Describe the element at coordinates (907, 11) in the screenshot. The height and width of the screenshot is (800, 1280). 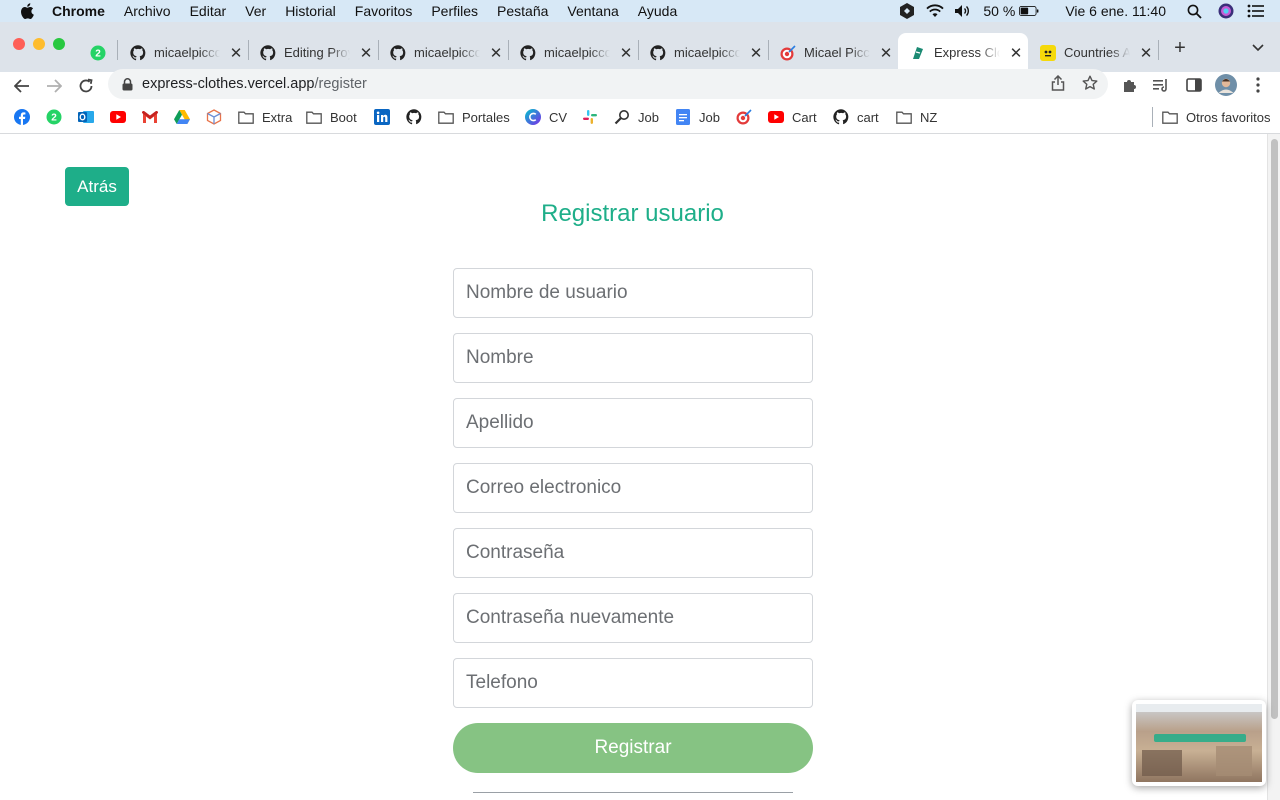
I see `vpn-shield-icon` at that location.